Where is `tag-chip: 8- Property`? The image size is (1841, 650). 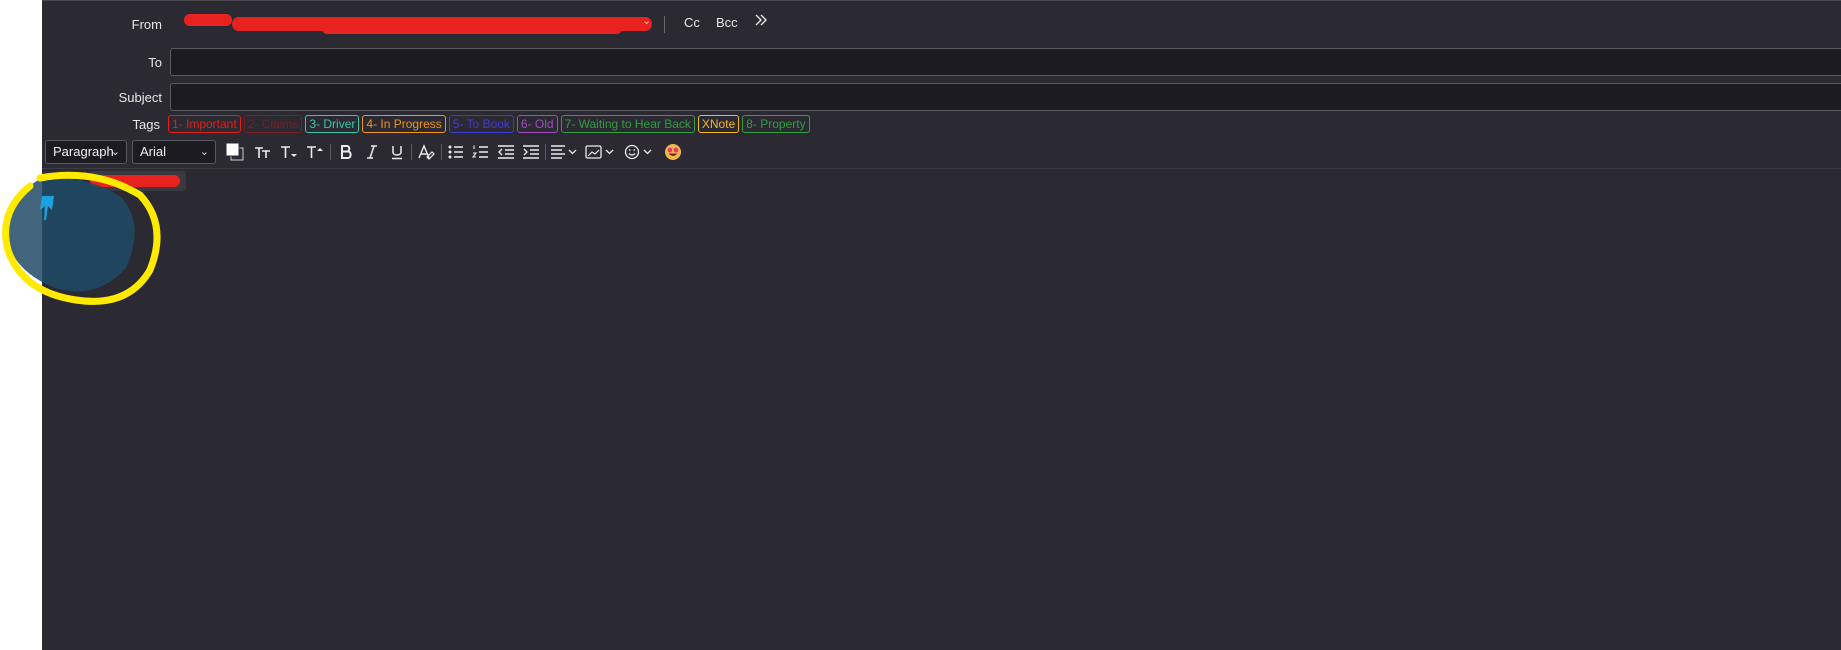 tag-chip: 8- Property is located at coordinates (776, 124).